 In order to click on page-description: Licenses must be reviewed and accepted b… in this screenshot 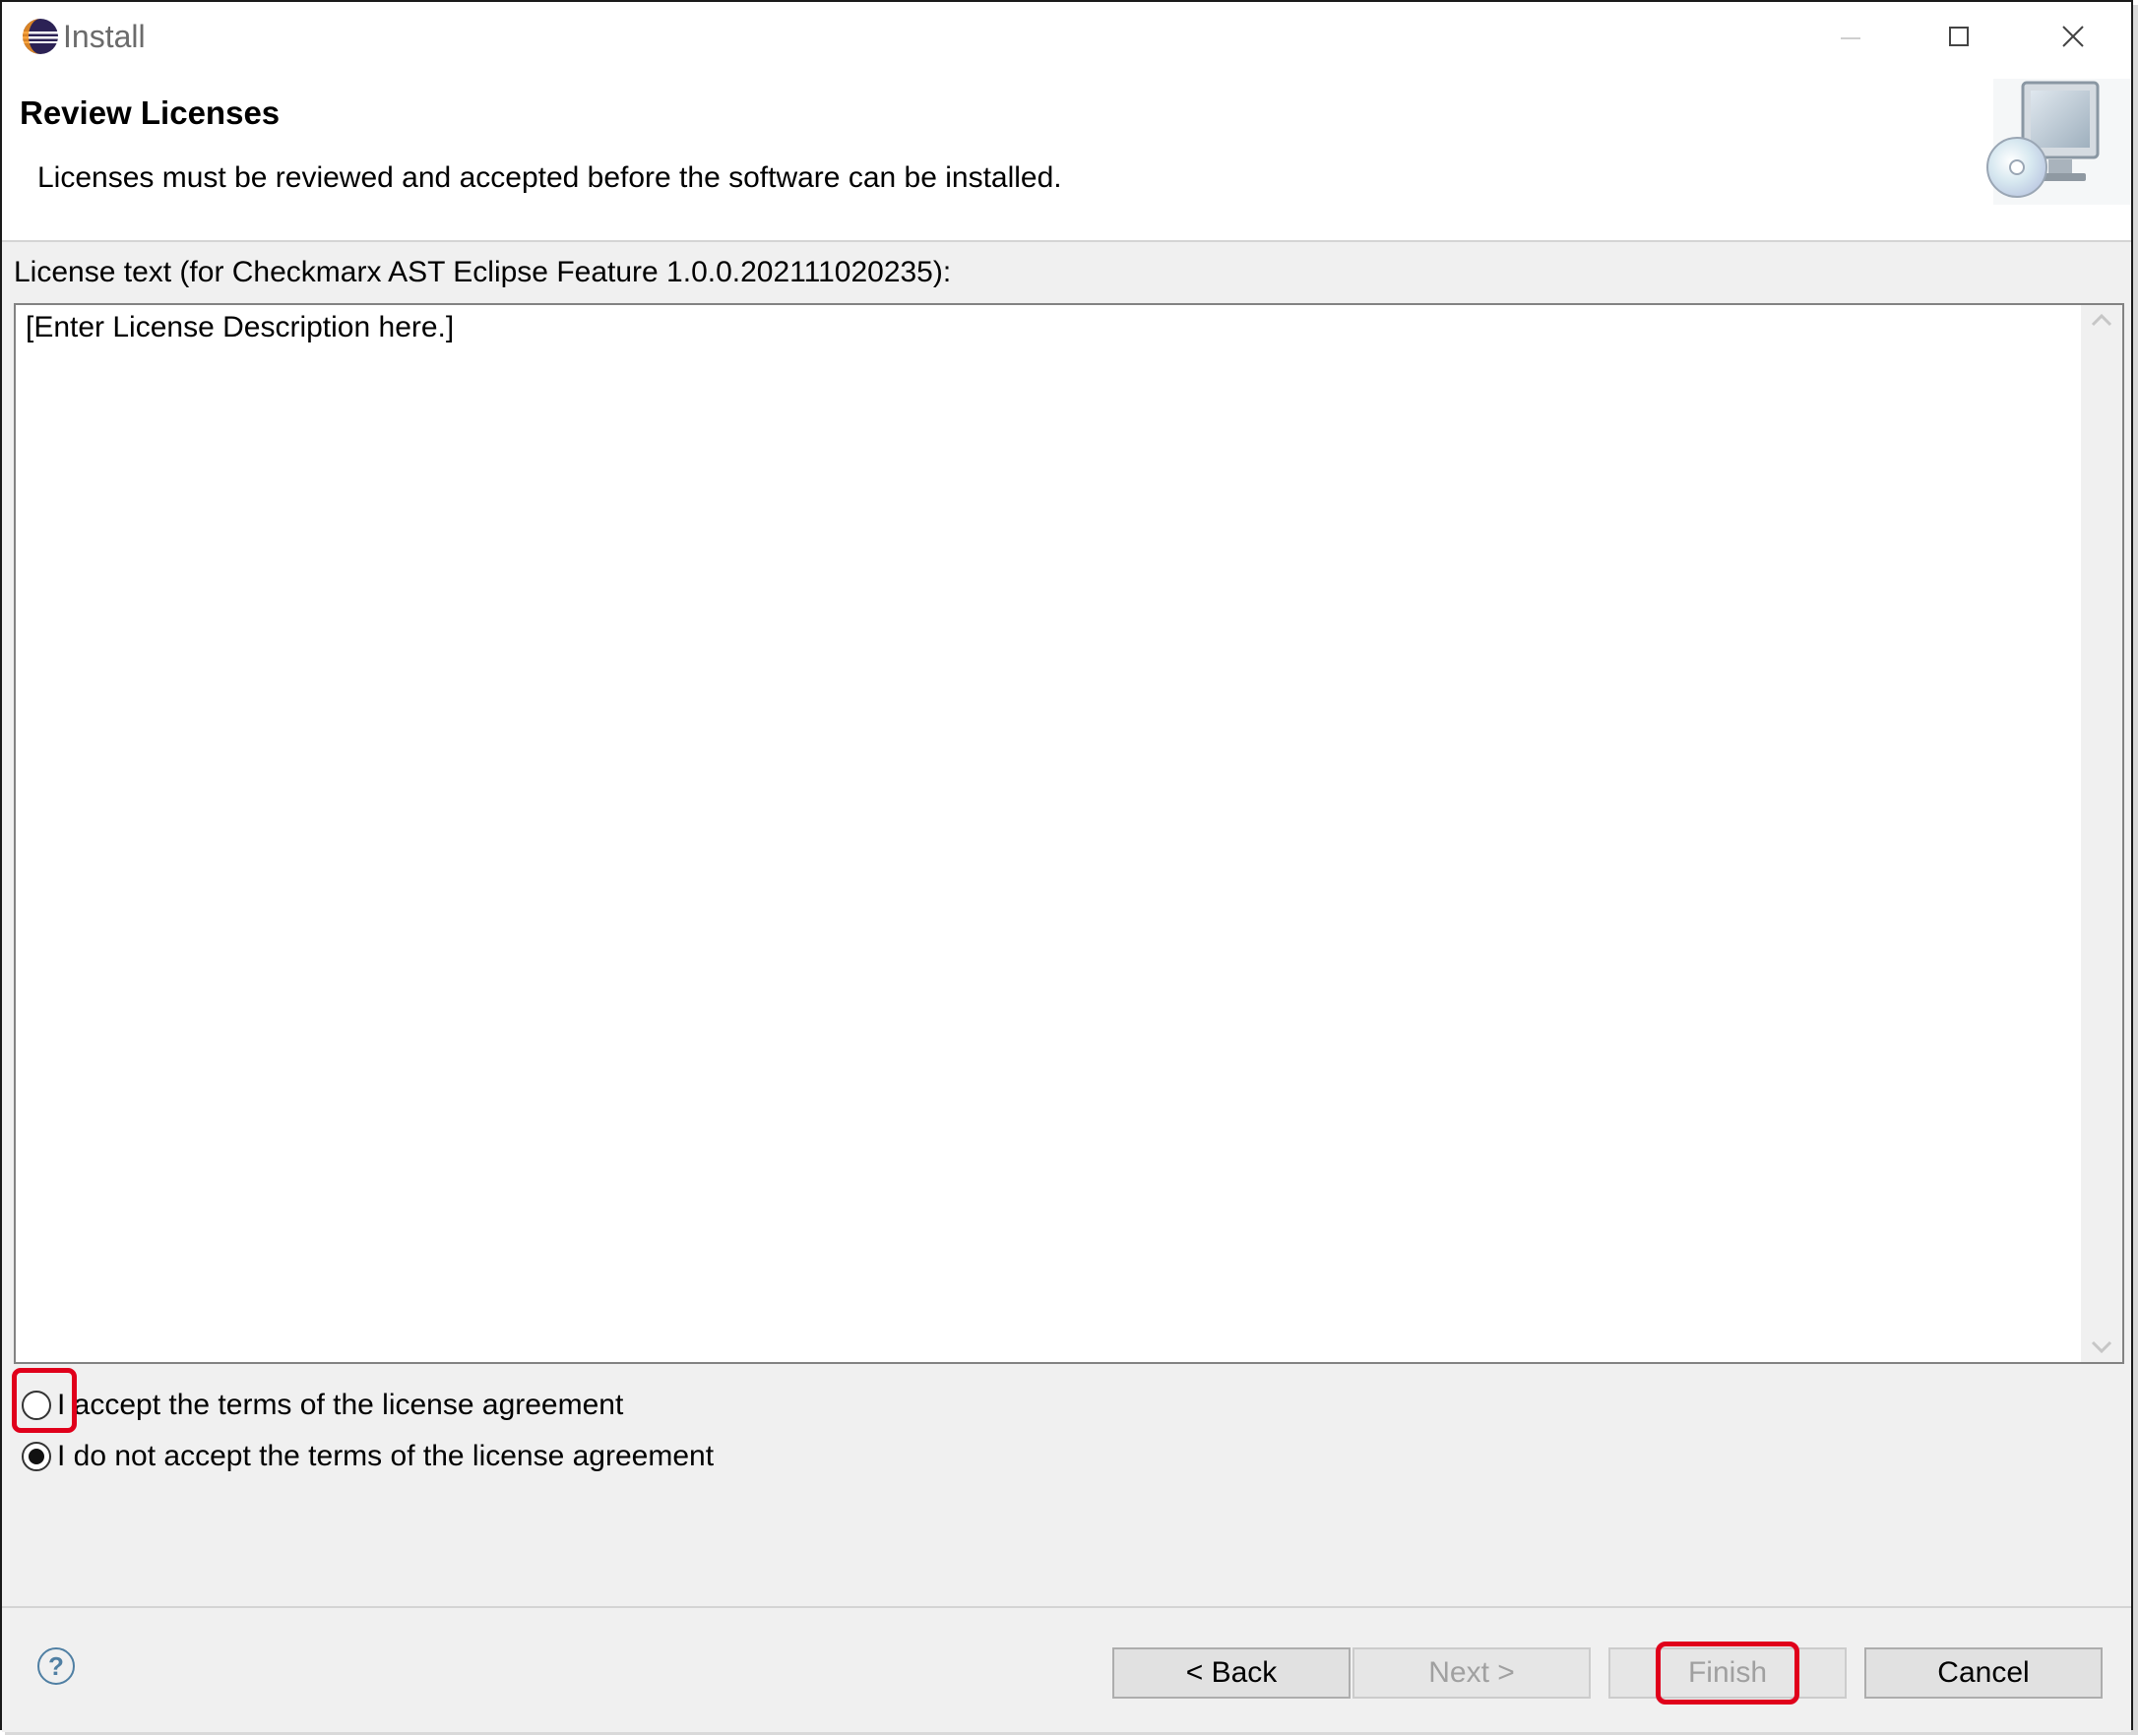, I will do `click(550, 177)`.